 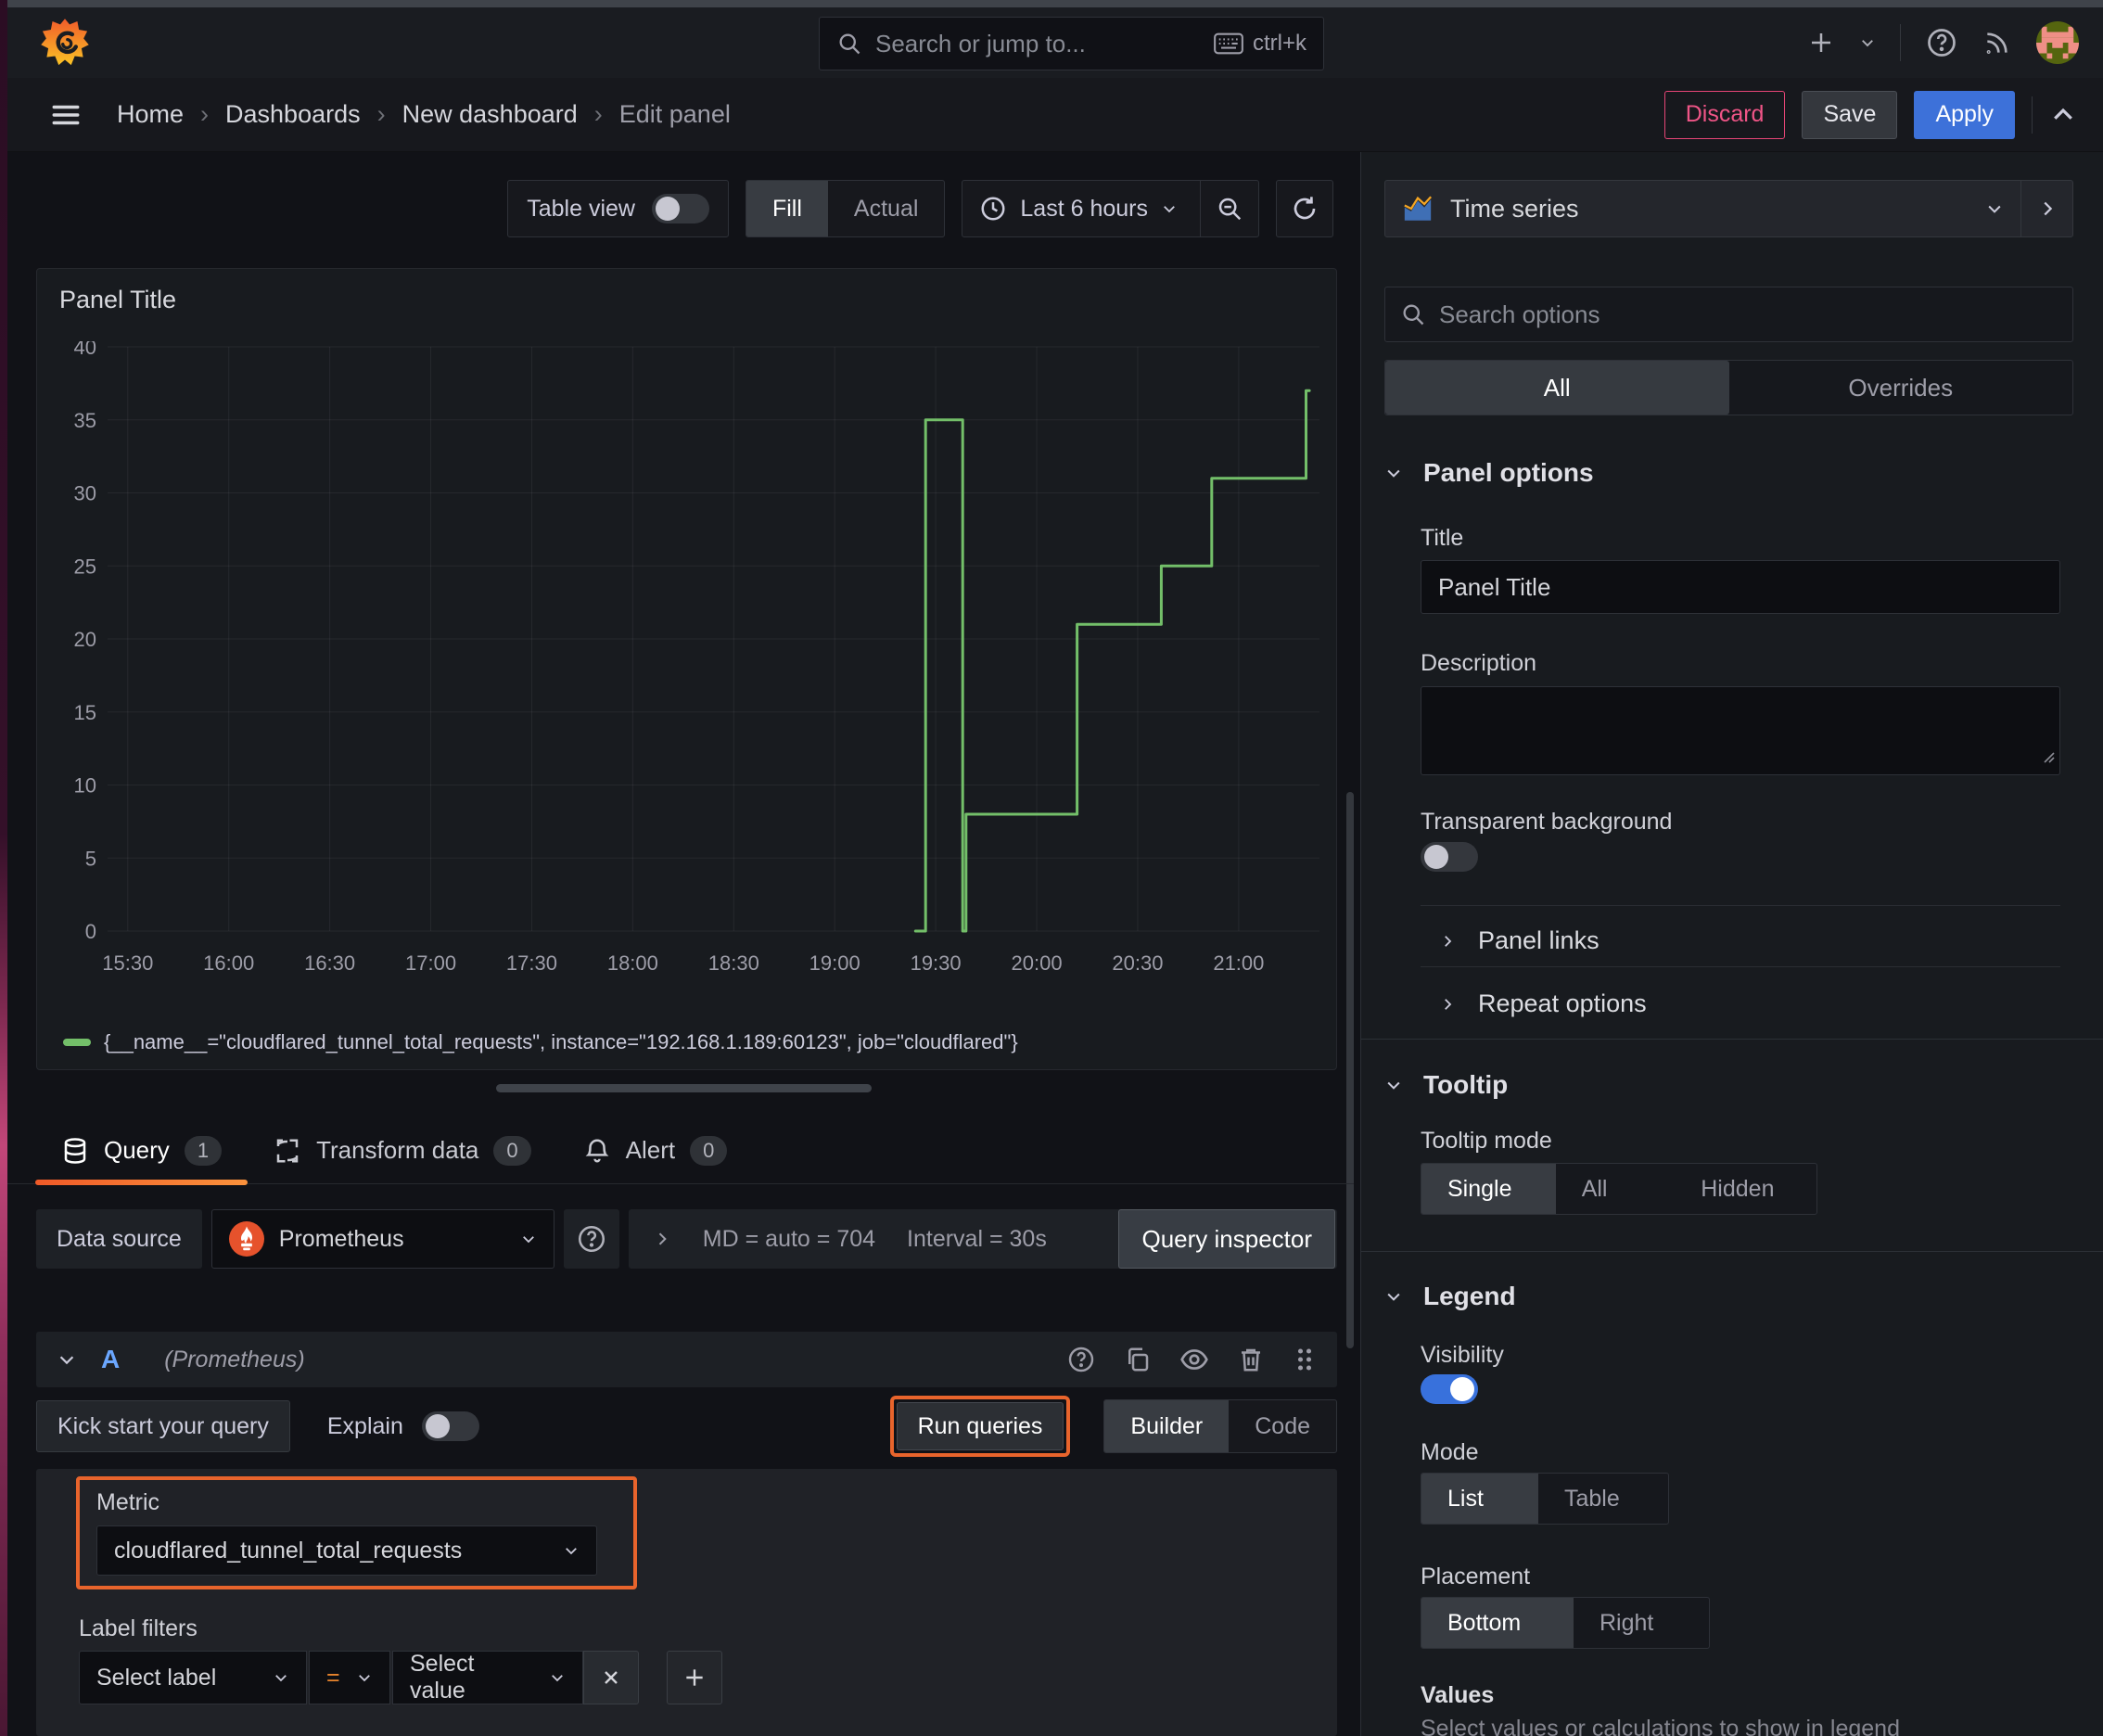 What do you see at coordinates (1616, 1189) in the screenshot?
I see `tooltip-all-option: All` at bounding box center [1616, 1189].